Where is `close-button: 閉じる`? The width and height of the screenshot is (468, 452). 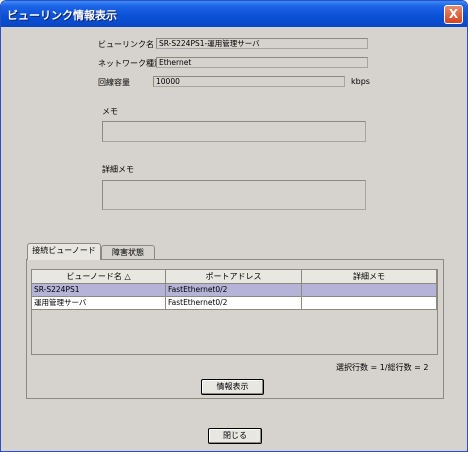
close-button: 閉じる is located at coordinates (235, 436).